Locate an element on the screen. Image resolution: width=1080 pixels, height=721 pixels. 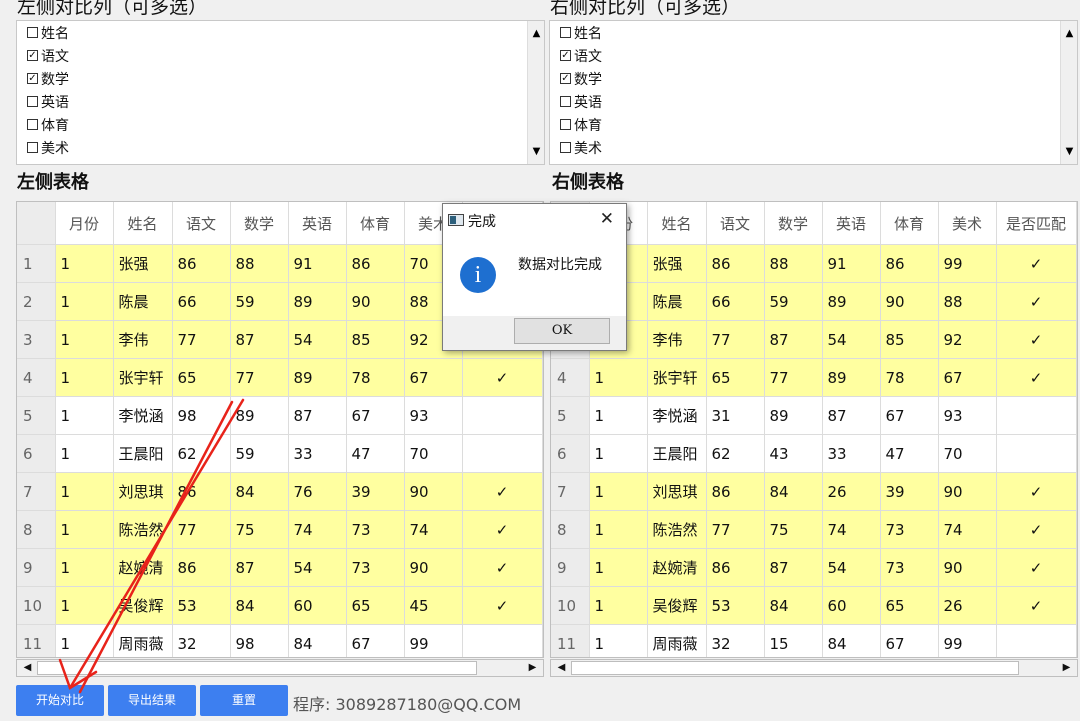
row-number: 4 is located at coordinates (570, 377).